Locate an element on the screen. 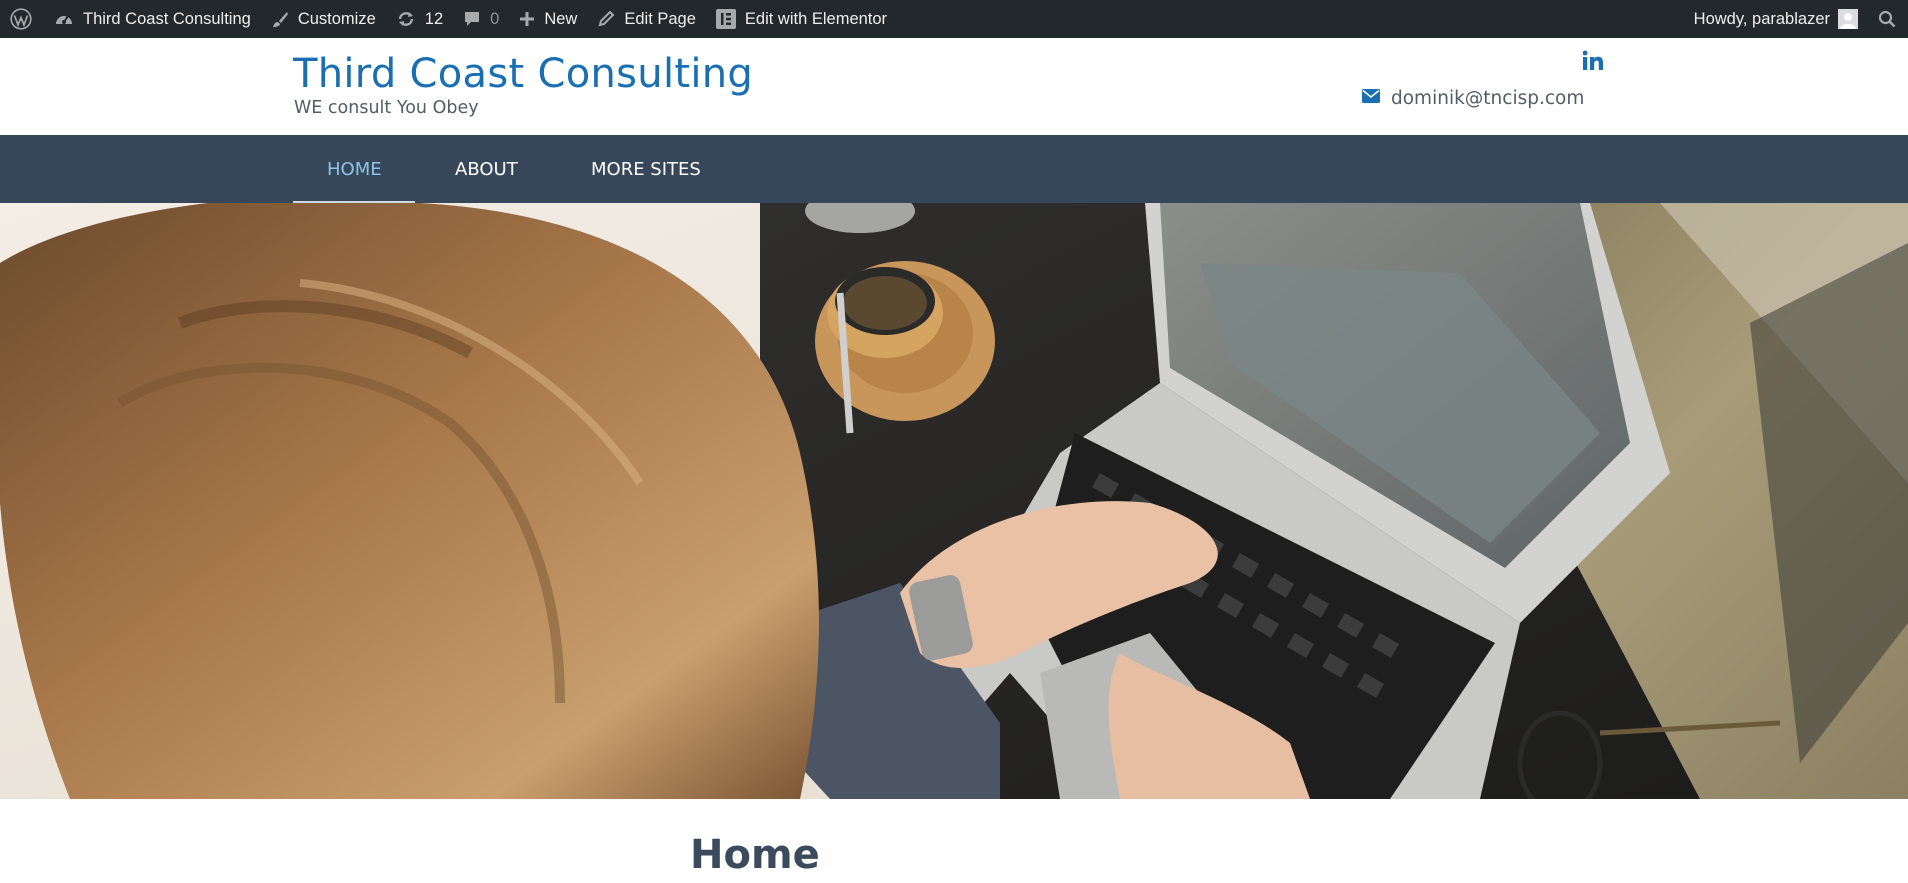 This screenshot has height=883, width=1908. updates-refresh-icon is located at coordinates (406, 19).